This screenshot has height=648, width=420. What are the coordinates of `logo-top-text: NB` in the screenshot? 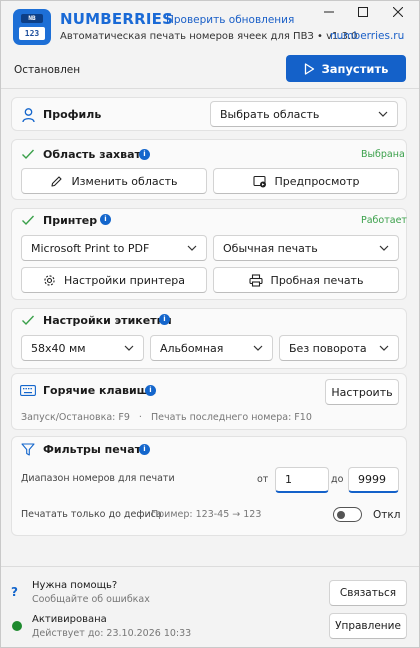 It's located at (32, 18).